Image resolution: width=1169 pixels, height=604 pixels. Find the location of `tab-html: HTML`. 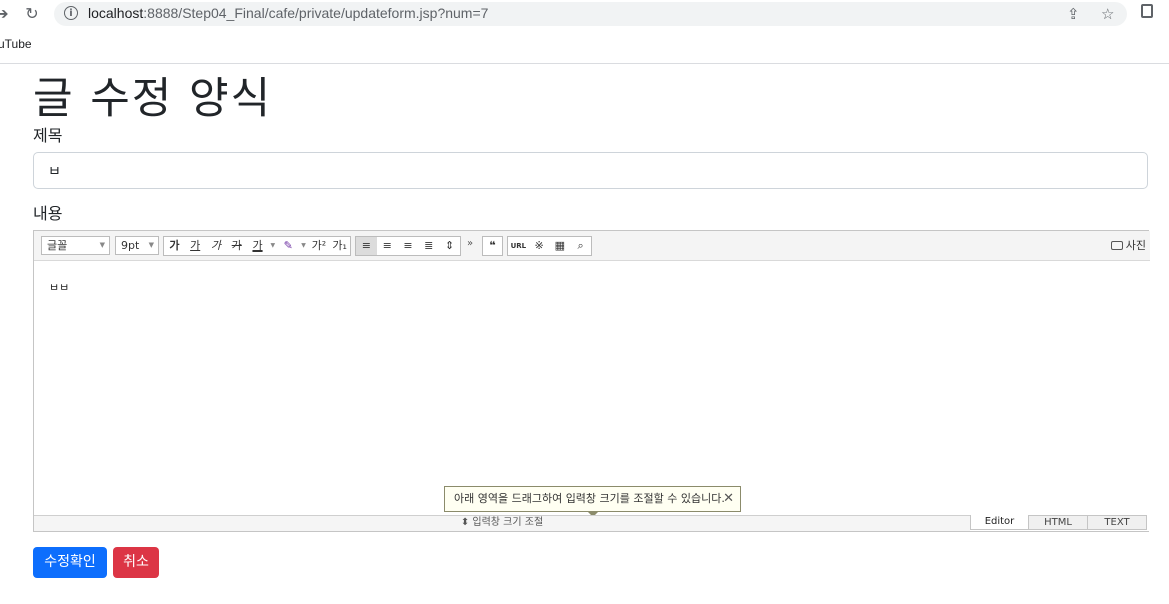

tab-html: HTML is located at coordinates (1058, 522).